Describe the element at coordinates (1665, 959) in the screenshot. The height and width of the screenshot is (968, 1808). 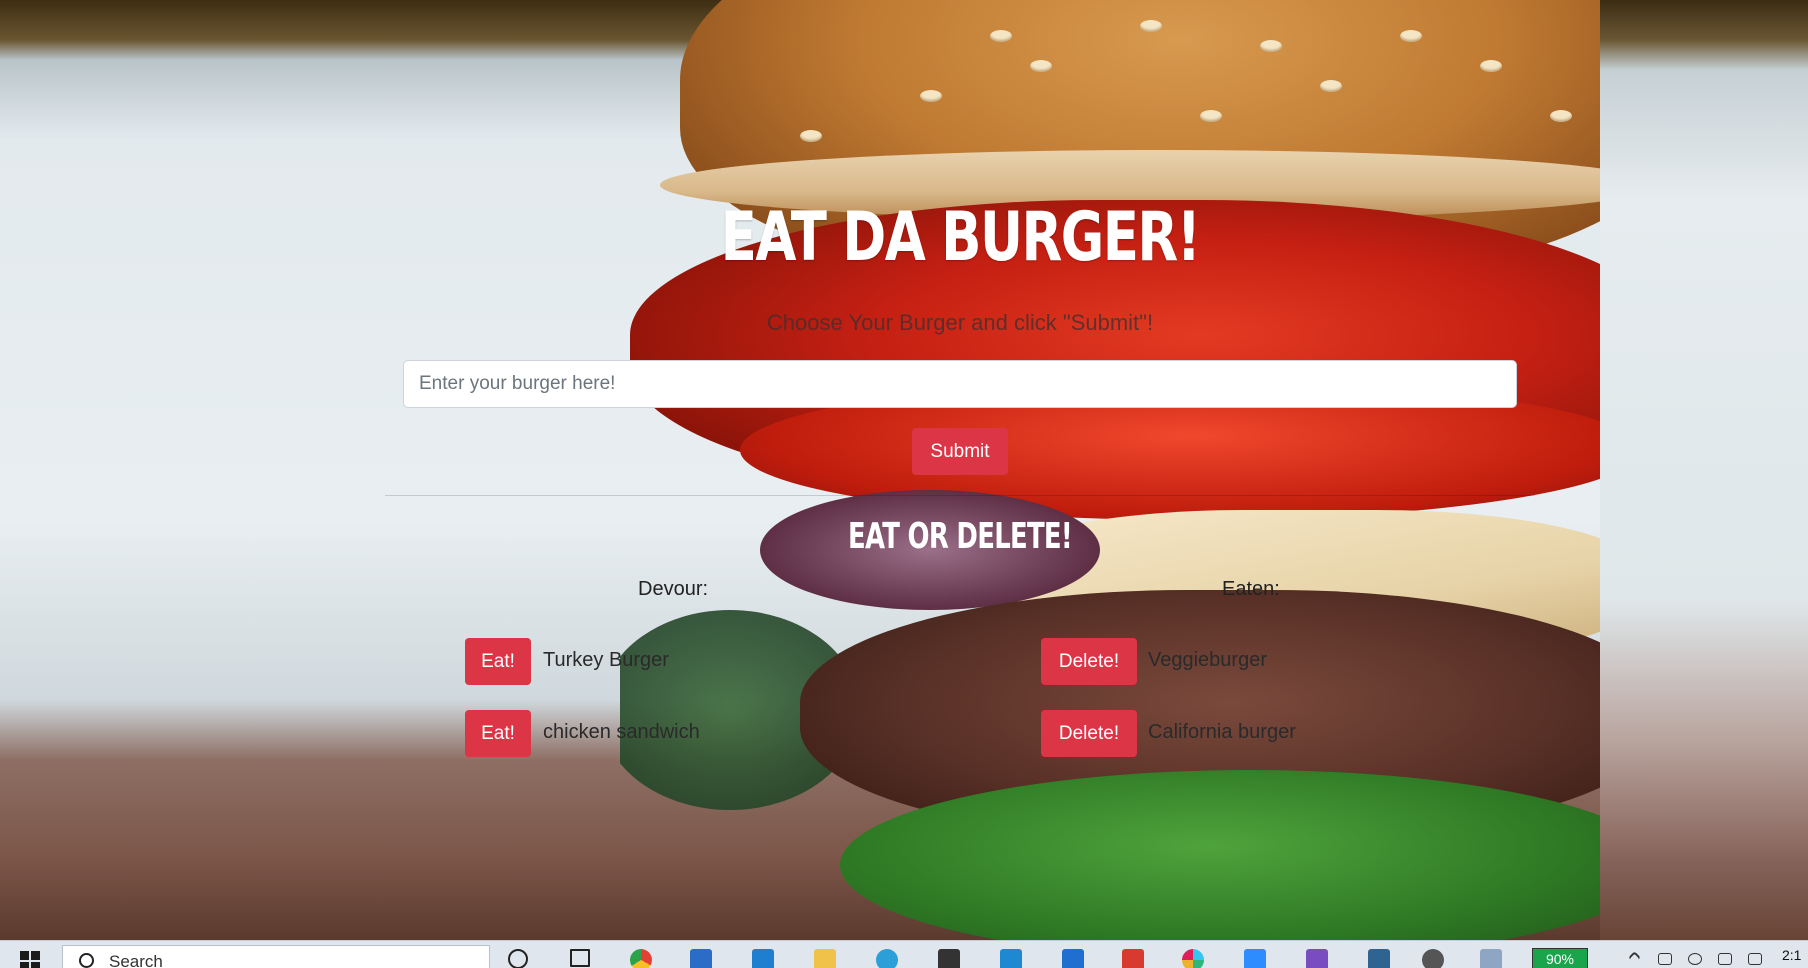
I see `network-icon` at that location.